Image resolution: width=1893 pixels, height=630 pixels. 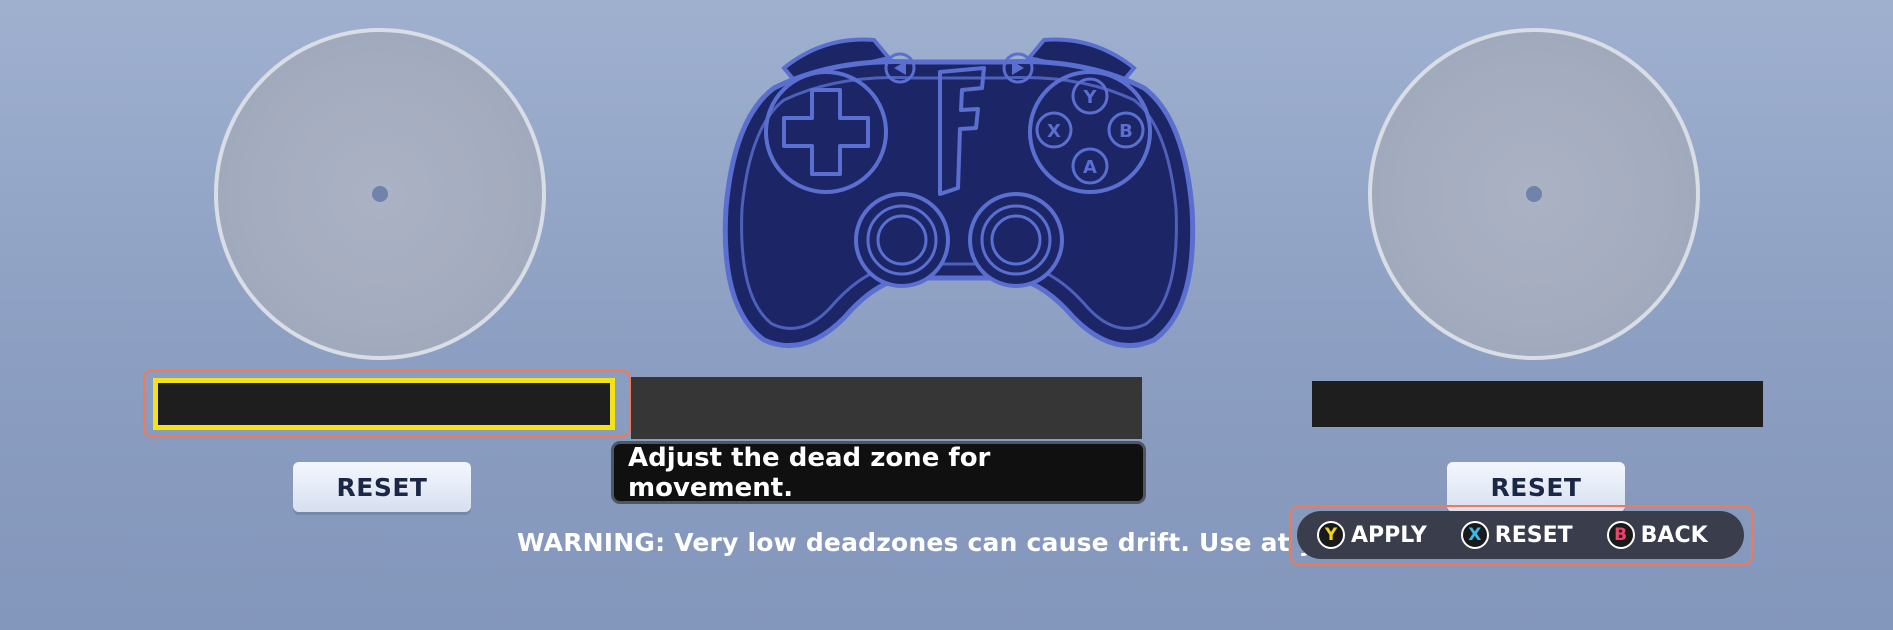 I want to click on center-deadzone-slider, so click(x=886, y=408).